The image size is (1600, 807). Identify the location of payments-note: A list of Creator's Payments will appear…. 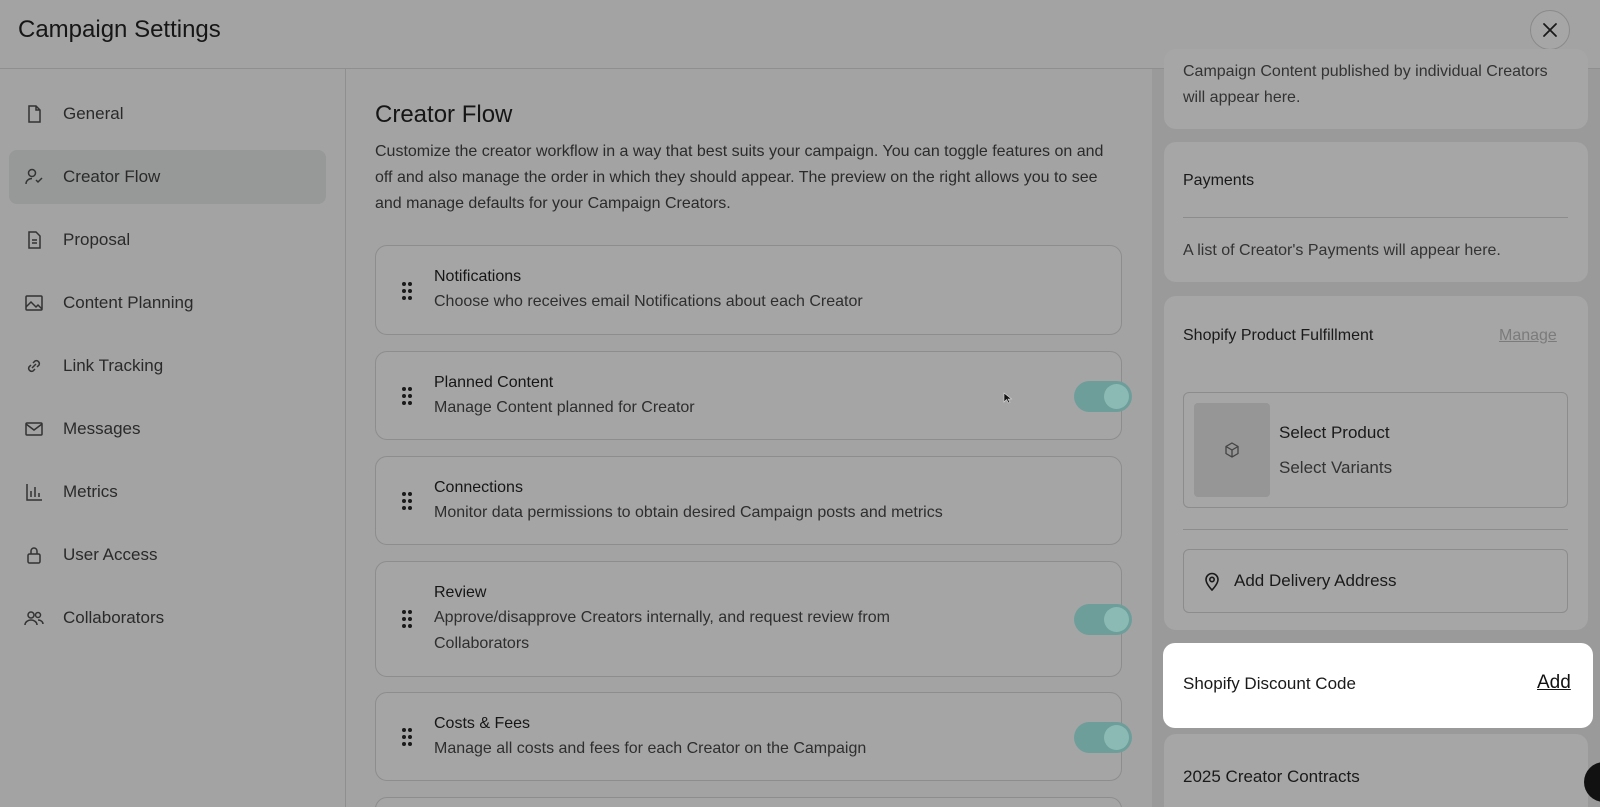
(1342, 250).